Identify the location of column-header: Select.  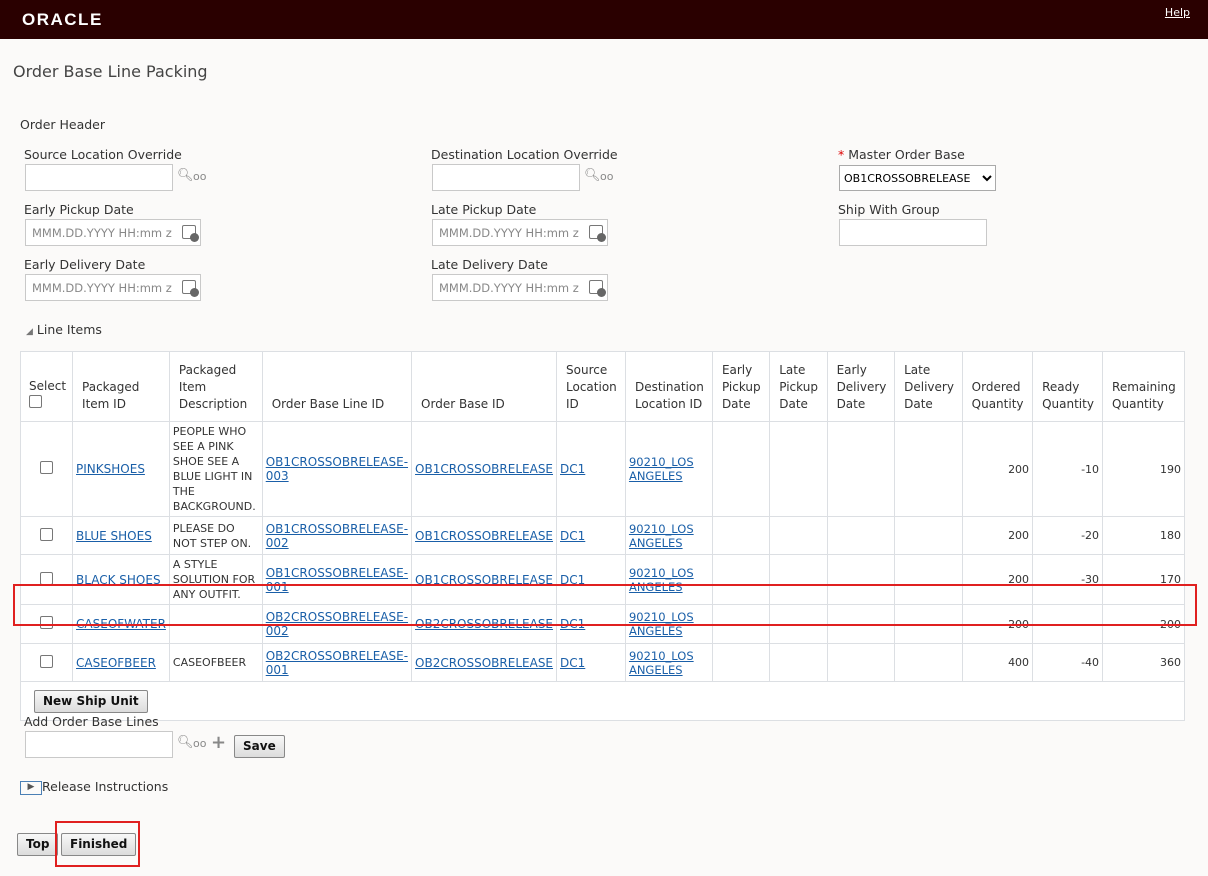
(46, 386).